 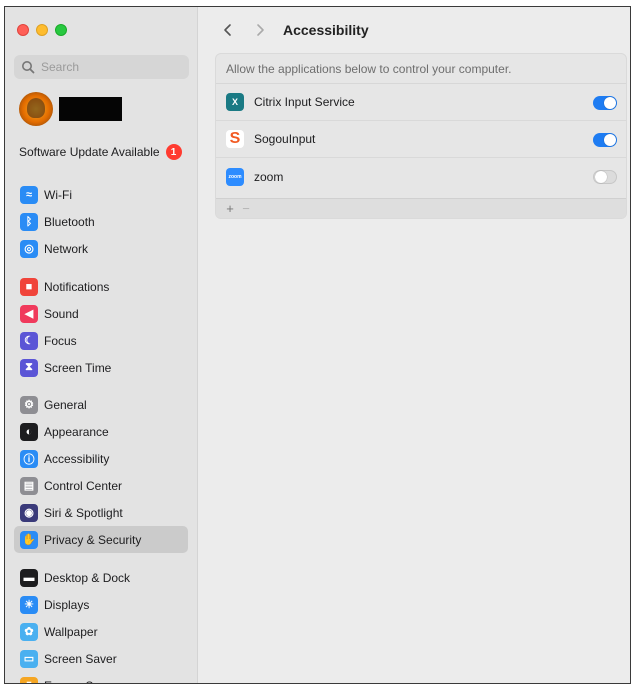 I want to click on search-icon, so click(x=28, y=67).